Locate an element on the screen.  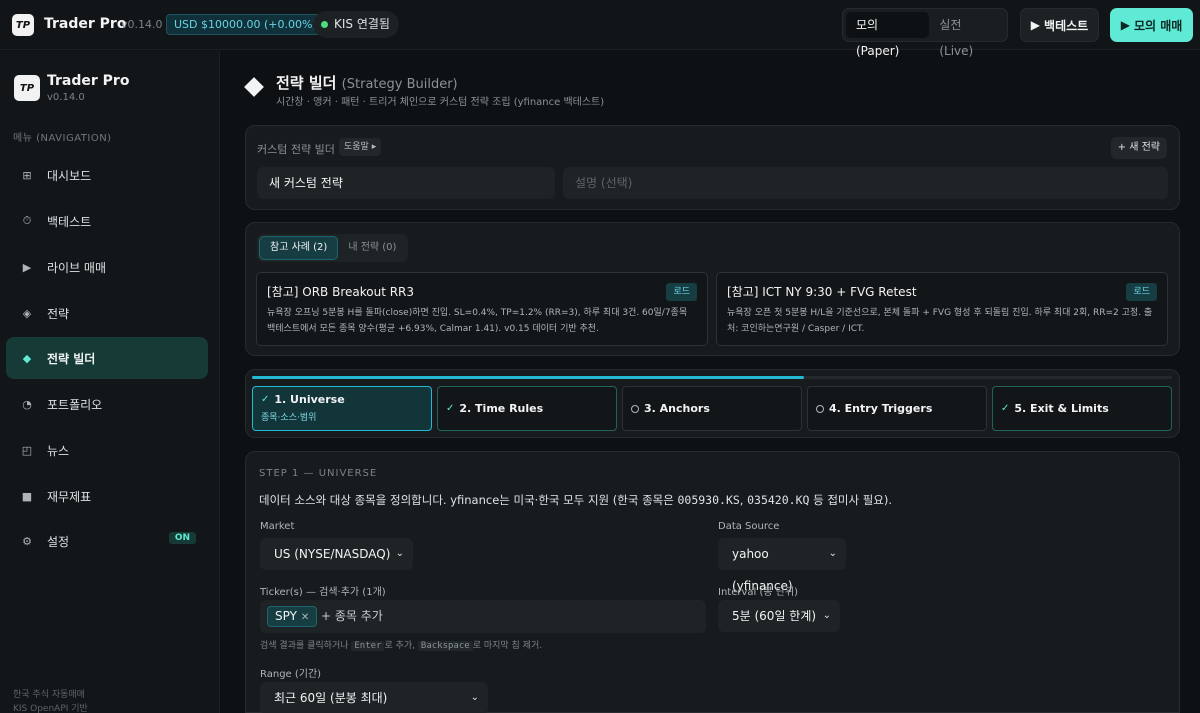
step-label: ✓ 1. Universe is located at coordinates (342, 399).